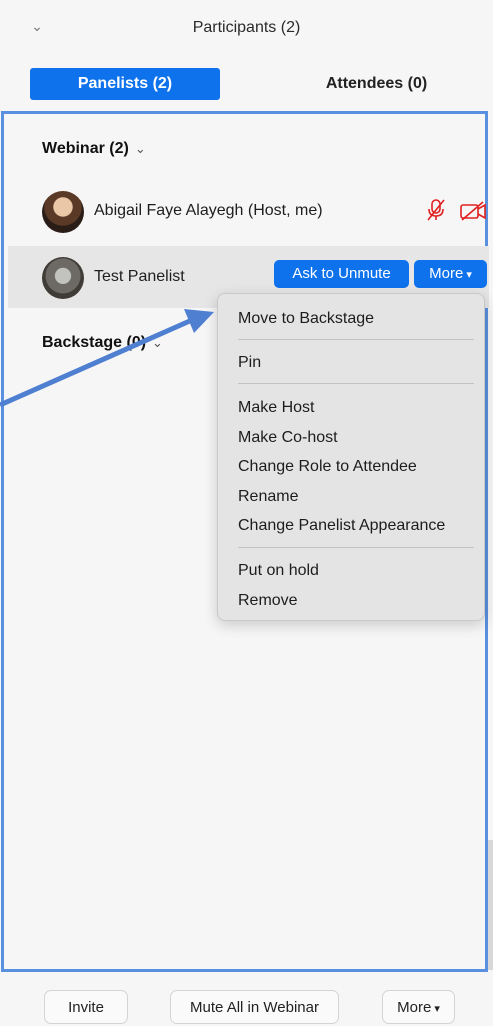  What do you see at coordinates (490, 905) in the screenshot?
I see `scrollbar-track` at bounding box center [490, 905].